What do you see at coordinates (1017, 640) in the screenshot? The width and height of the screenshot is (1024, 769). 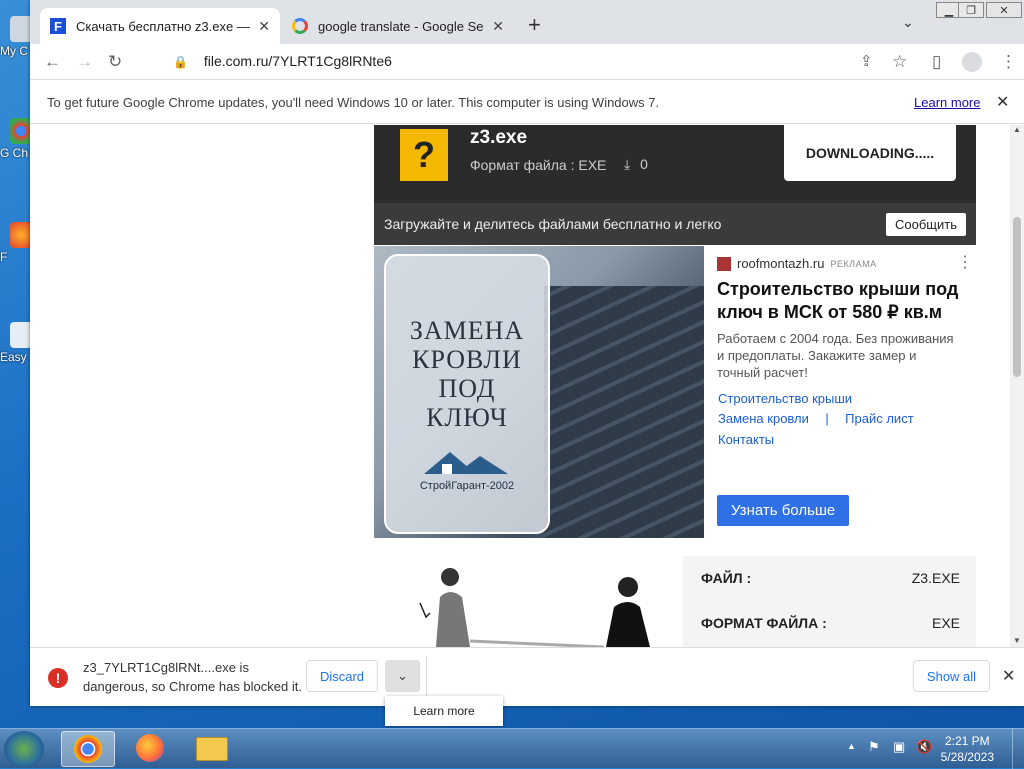 I see `scroll-down-icon: ▼` at bounding box center [1017, 640].